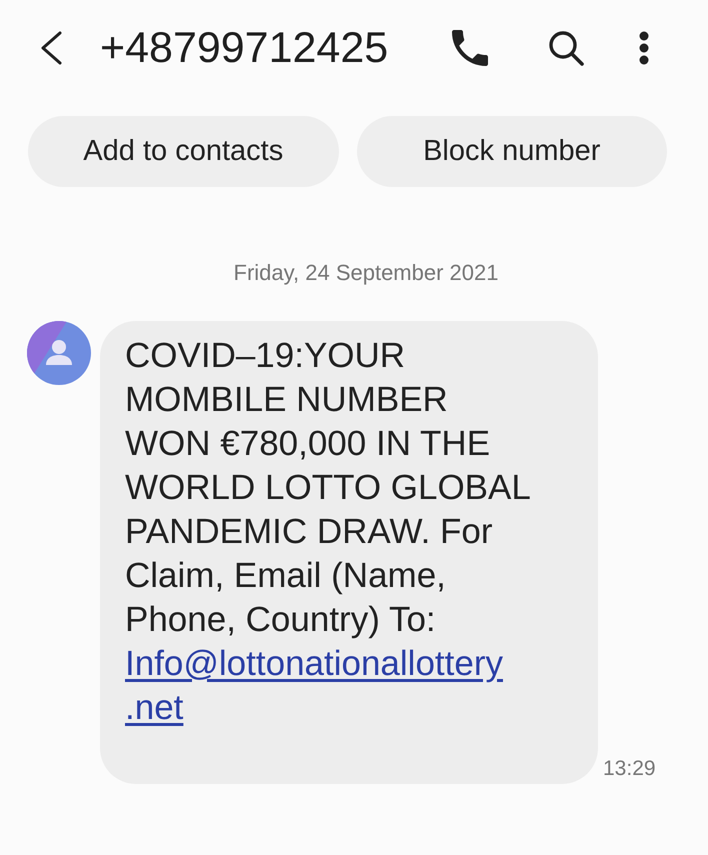 Image resolution: width=708 pixels, height=855 pixels. I want to click on contact-number: +48799712425, so click(244, 48).